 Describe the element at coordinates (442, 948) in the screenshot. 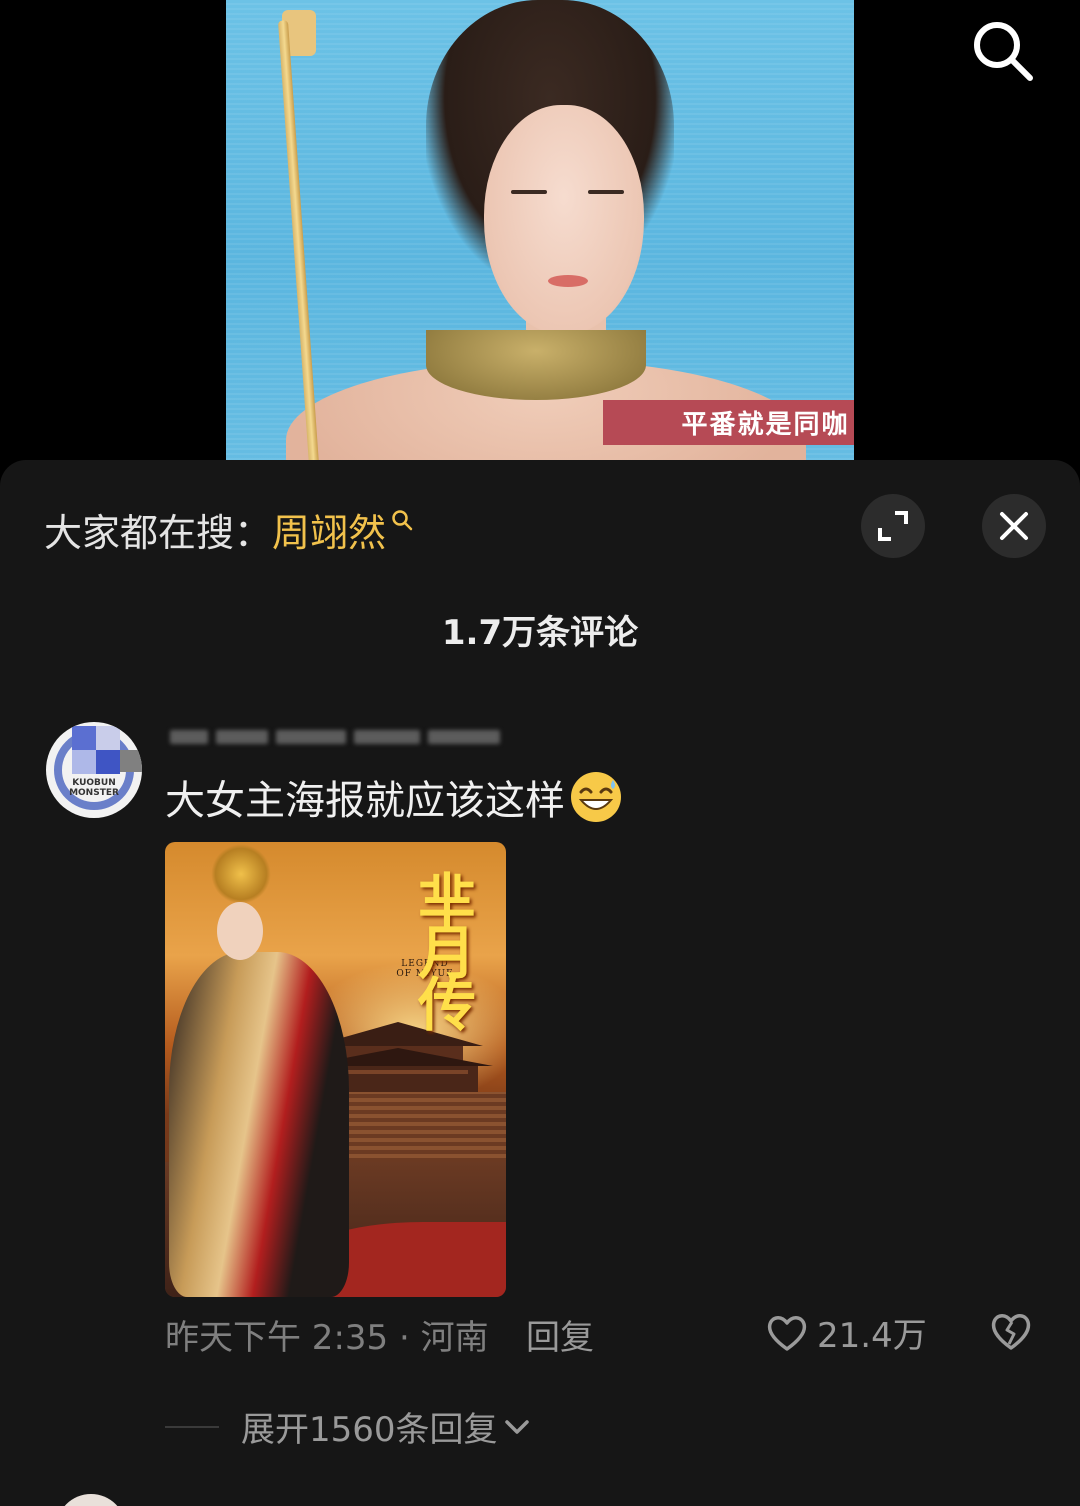

I see `poster-title: 芈月传` at that location.